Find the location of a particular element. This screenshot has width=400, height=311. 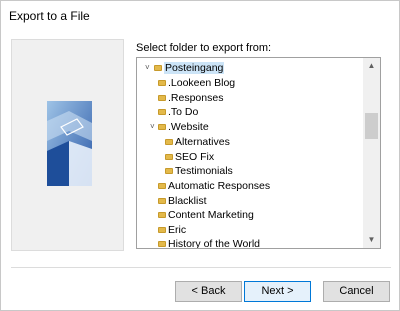

title-bar: Export to a File is located at coordinates (200, 16).